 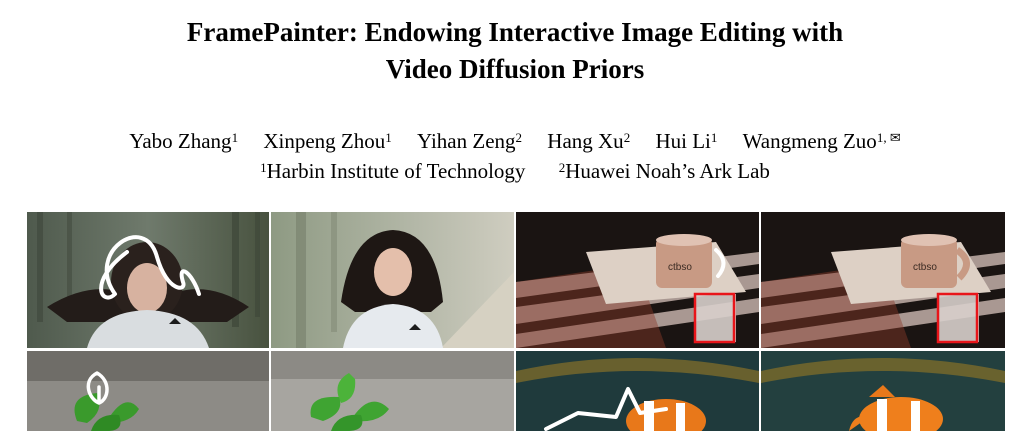 I want to click on figure-panel-fish-sketch, so click(x=637, y=391).